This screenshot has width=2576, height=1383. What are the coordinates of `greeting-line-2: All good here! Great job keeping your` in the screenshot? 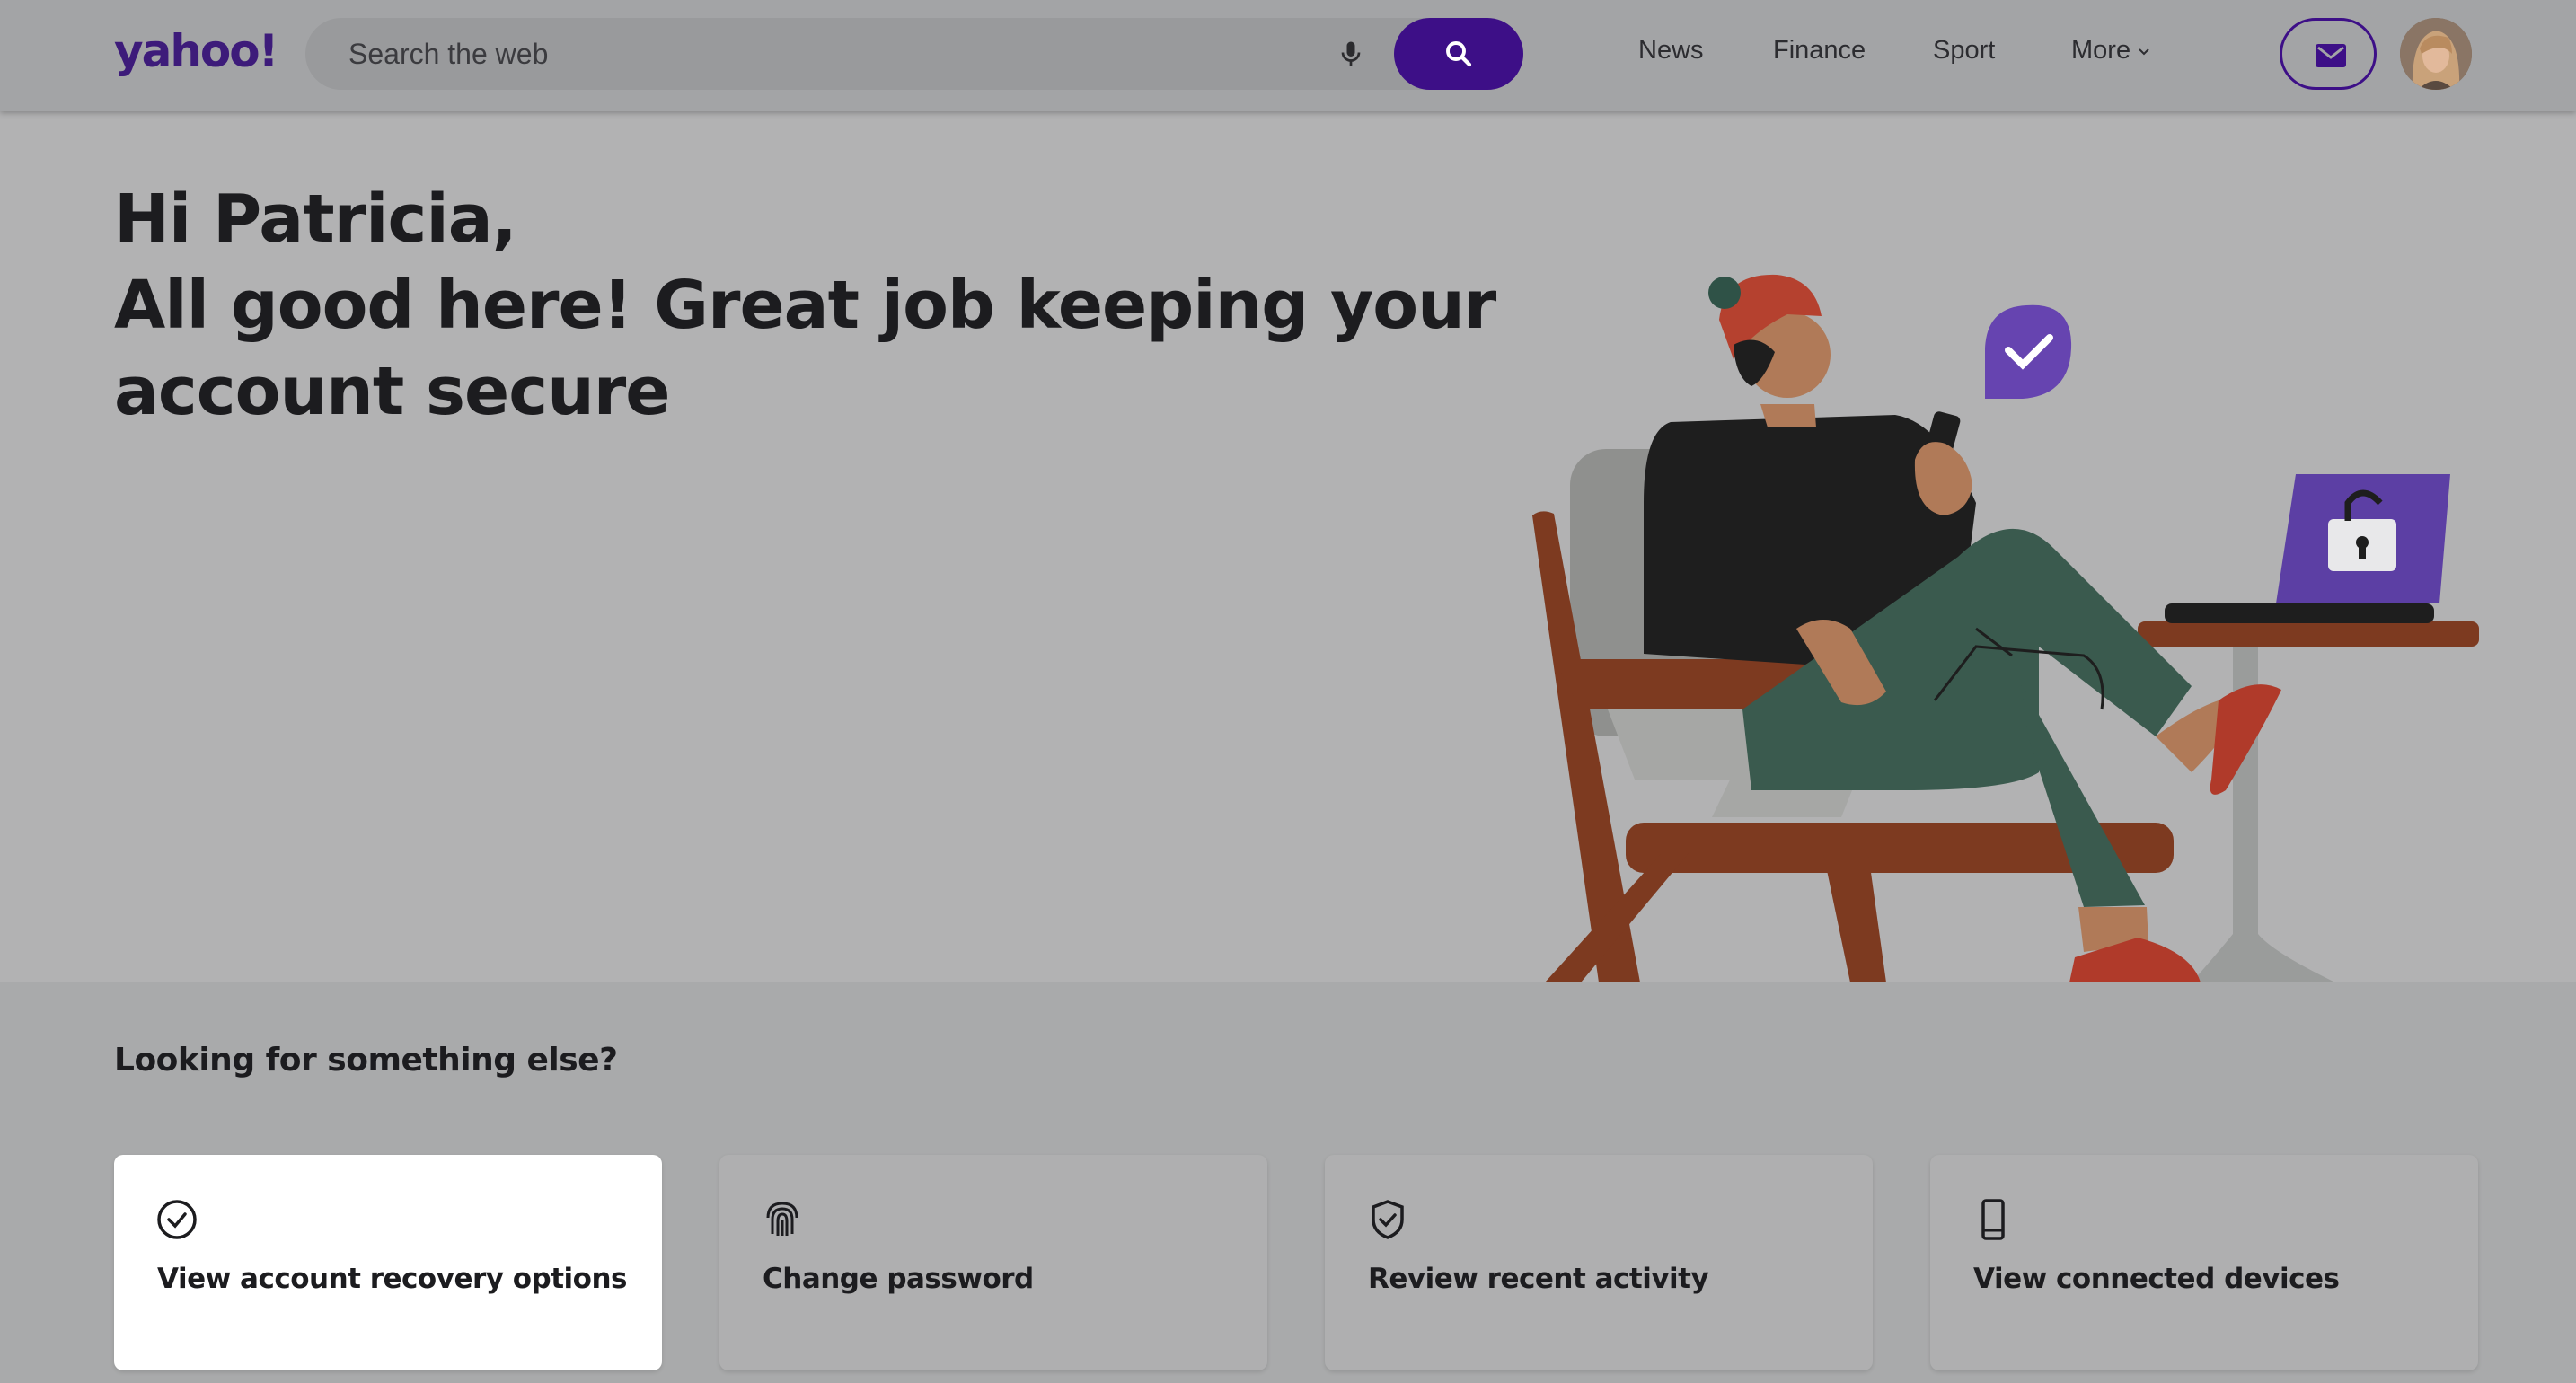 It's located at (805, 305).